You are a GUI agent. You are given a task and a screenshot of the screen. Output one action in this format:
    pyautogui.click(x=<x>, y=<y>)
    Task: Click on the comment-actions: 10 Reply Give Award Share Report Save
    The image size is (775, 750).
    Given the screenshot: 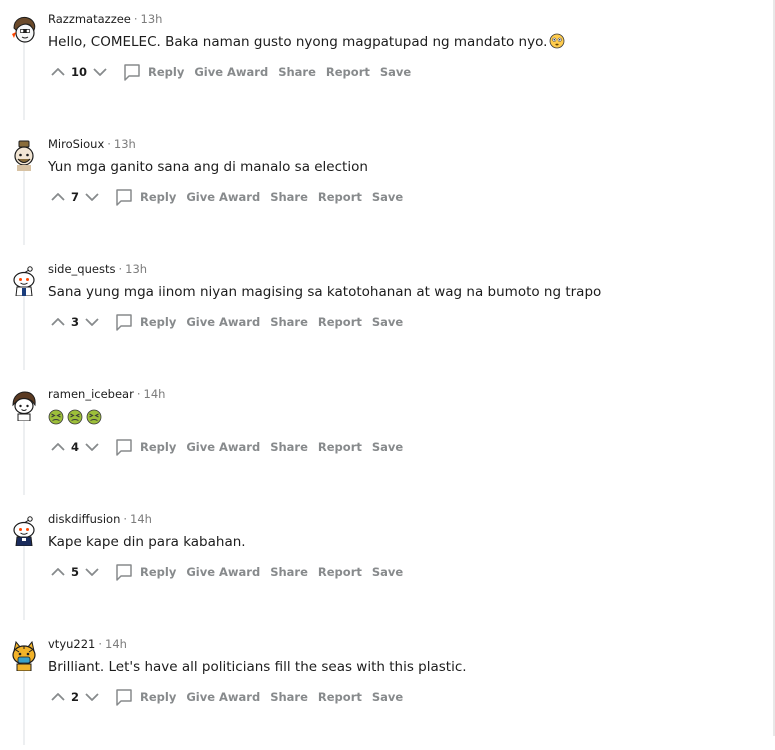 What is the action you would take?
    pyautogui.click(x=234, y=72)
    